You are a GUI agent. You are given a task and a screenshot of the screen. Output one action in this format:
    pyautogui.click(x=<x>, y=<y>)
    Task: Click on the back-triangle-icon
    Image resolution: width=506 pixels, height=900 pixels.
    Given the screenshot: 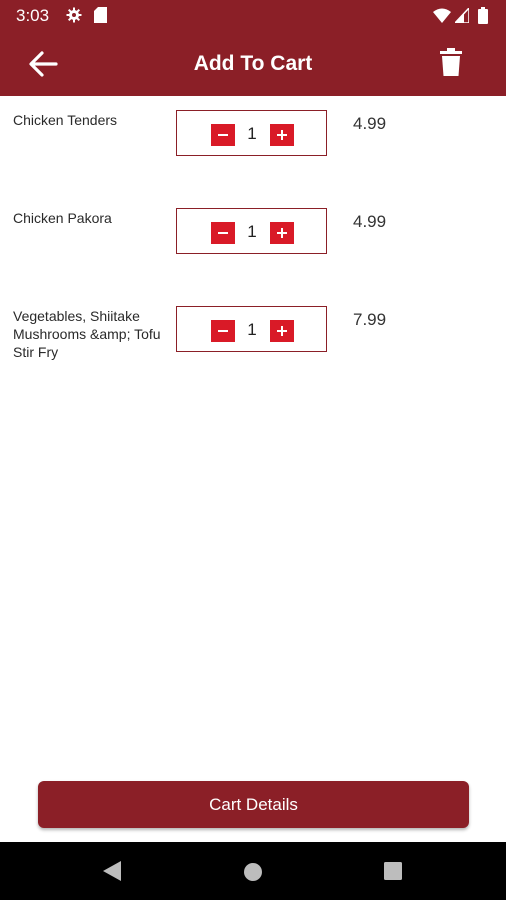 What is the action you would take?
    pyautogui.click(x=112, y=873)
    